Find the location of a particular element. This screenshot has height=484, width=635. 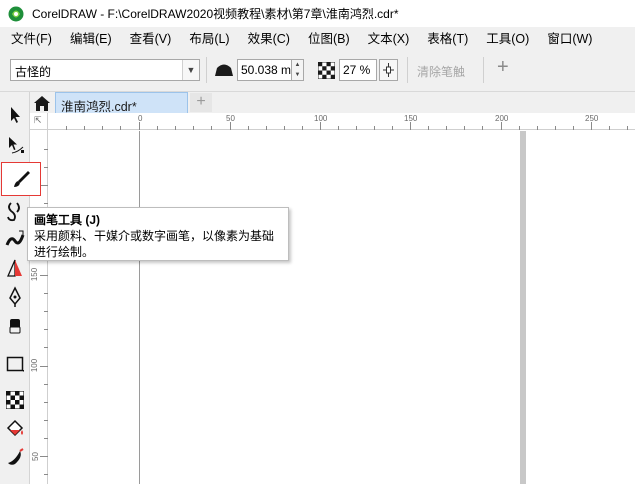

paint-brush-icon is located at coordinates (22, 179).